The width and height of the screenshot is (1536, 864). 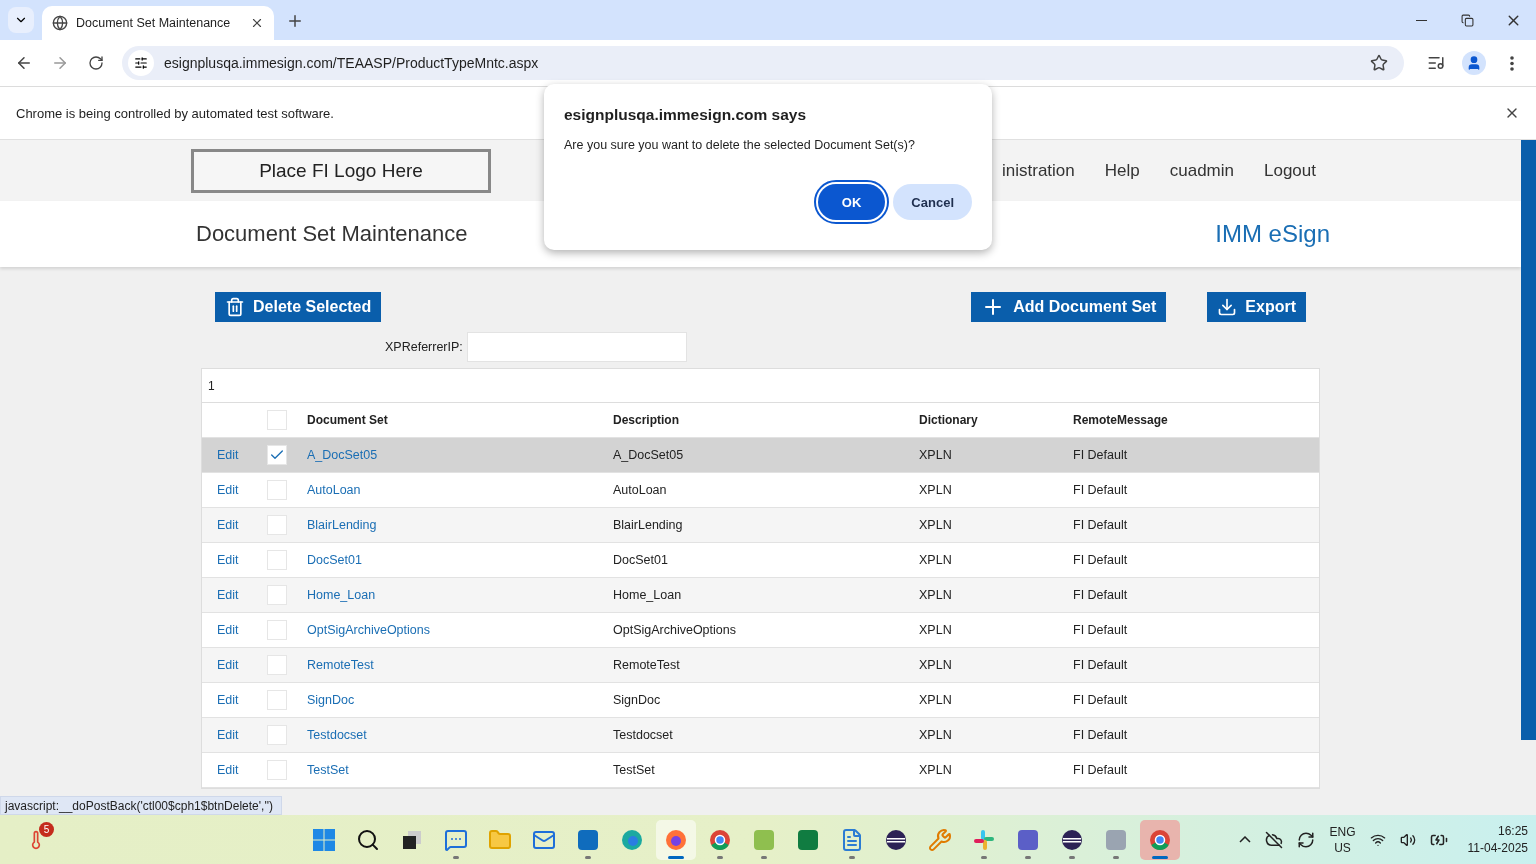 What do you see at coordinates (175, 113) in the screenshot?
I see `infobar-message: Chrome is being controlled by automated test software.` at bounding box center [175, 113].